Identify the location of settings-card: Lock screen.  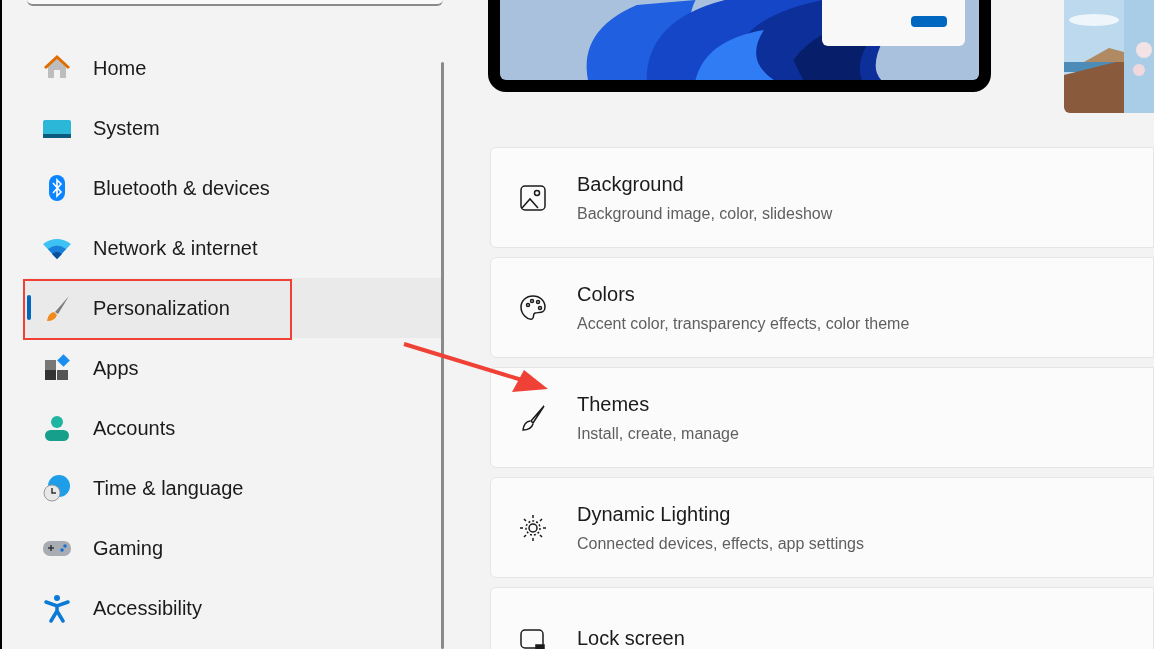
(822, 618).